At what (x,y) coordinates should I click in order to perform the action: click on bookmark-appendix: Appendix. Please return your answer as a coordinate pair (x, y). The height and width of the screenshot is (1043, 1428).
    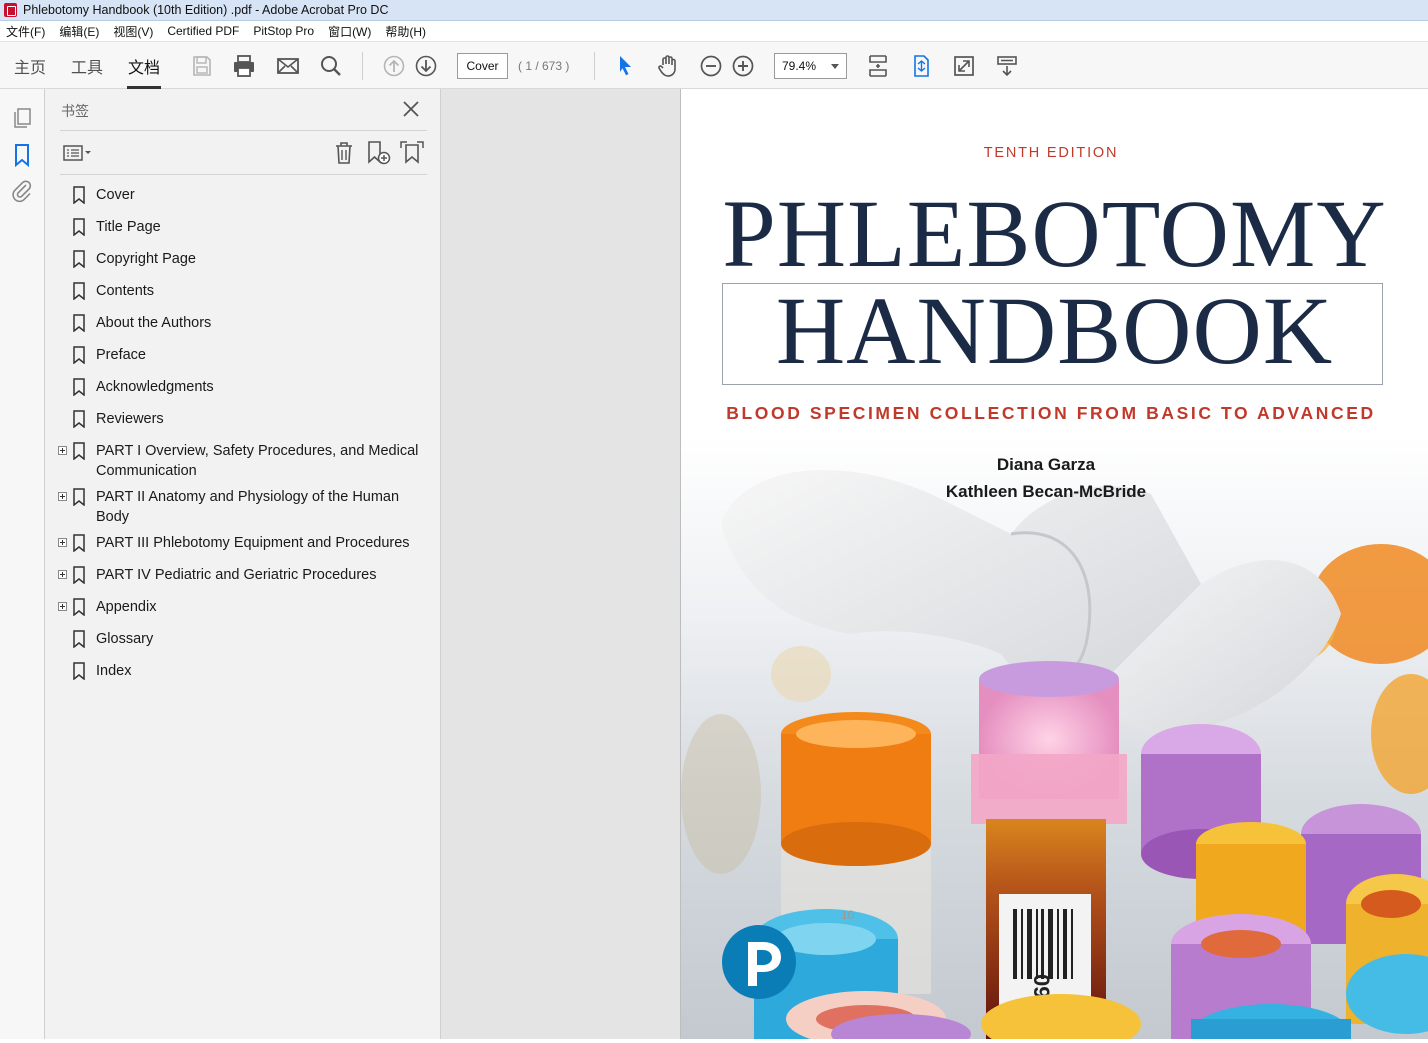
    Looking at the image, I should click on (245, 607).